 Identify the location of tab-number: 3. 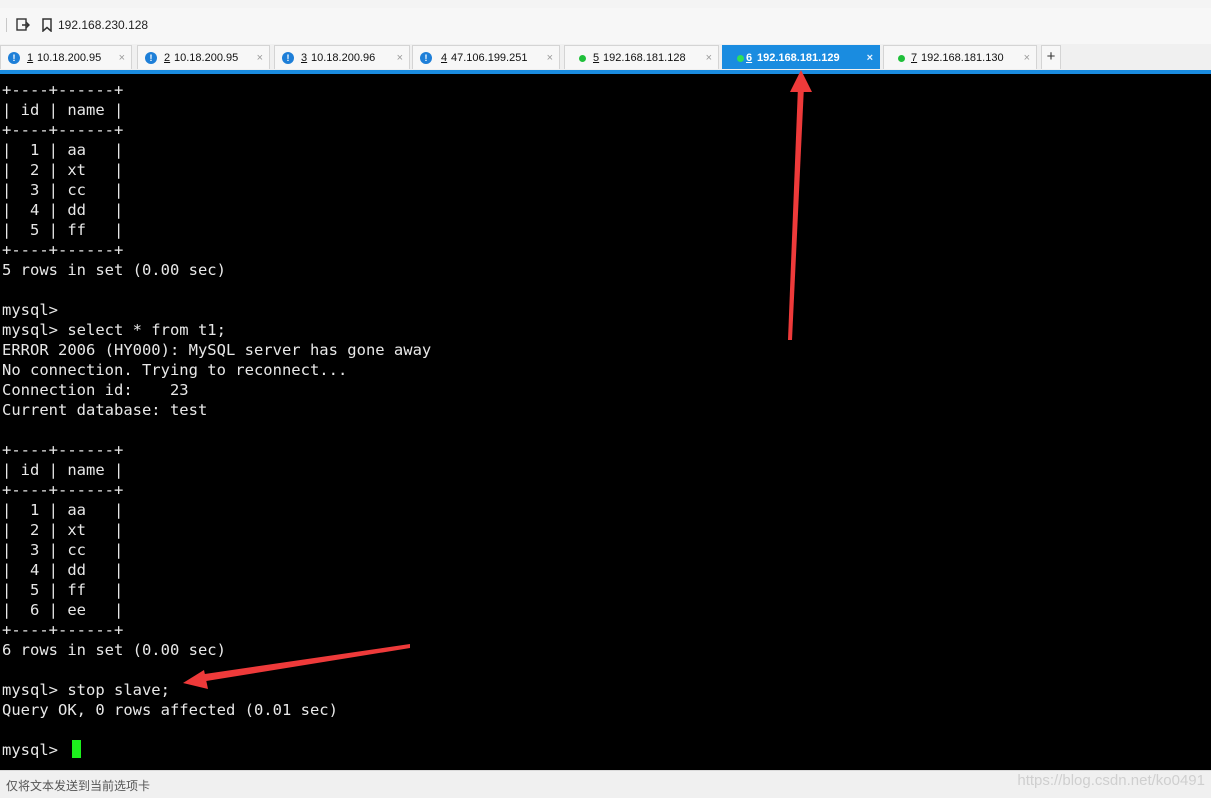
(304, 58).